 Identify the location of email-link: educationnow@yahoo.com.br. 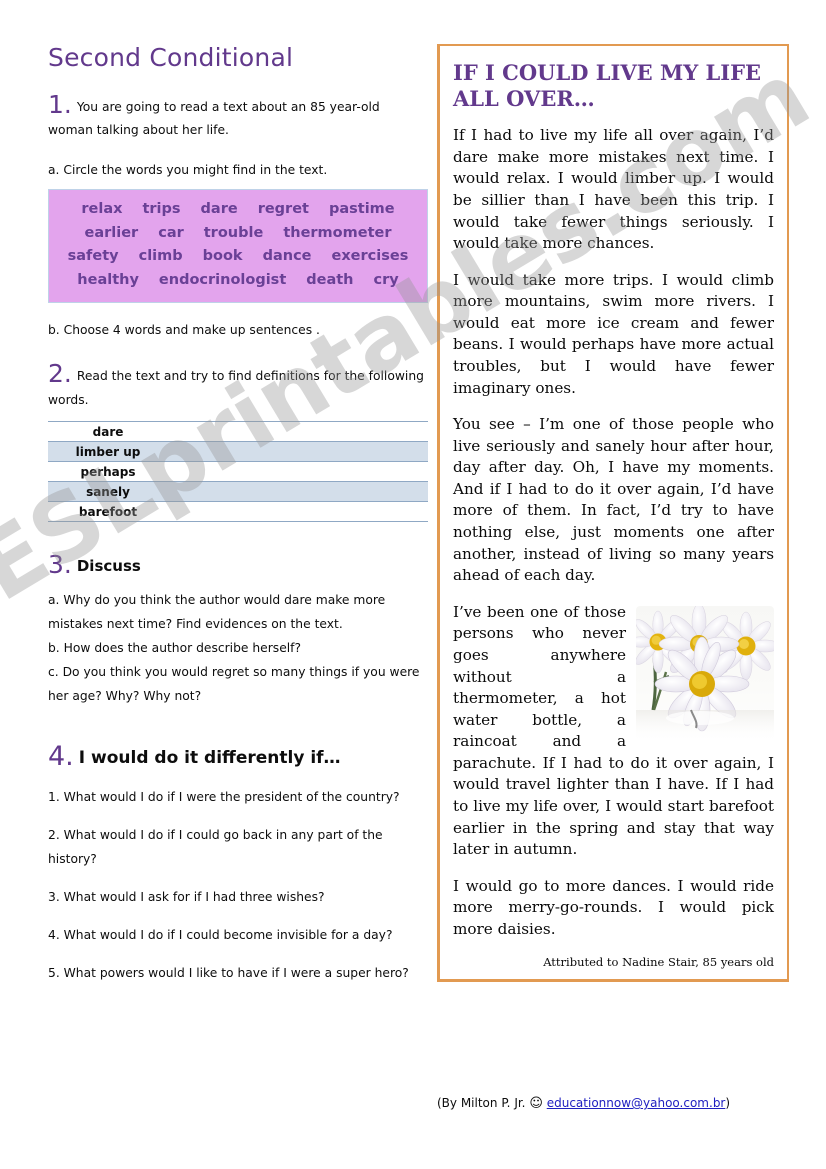
(636, 1103).